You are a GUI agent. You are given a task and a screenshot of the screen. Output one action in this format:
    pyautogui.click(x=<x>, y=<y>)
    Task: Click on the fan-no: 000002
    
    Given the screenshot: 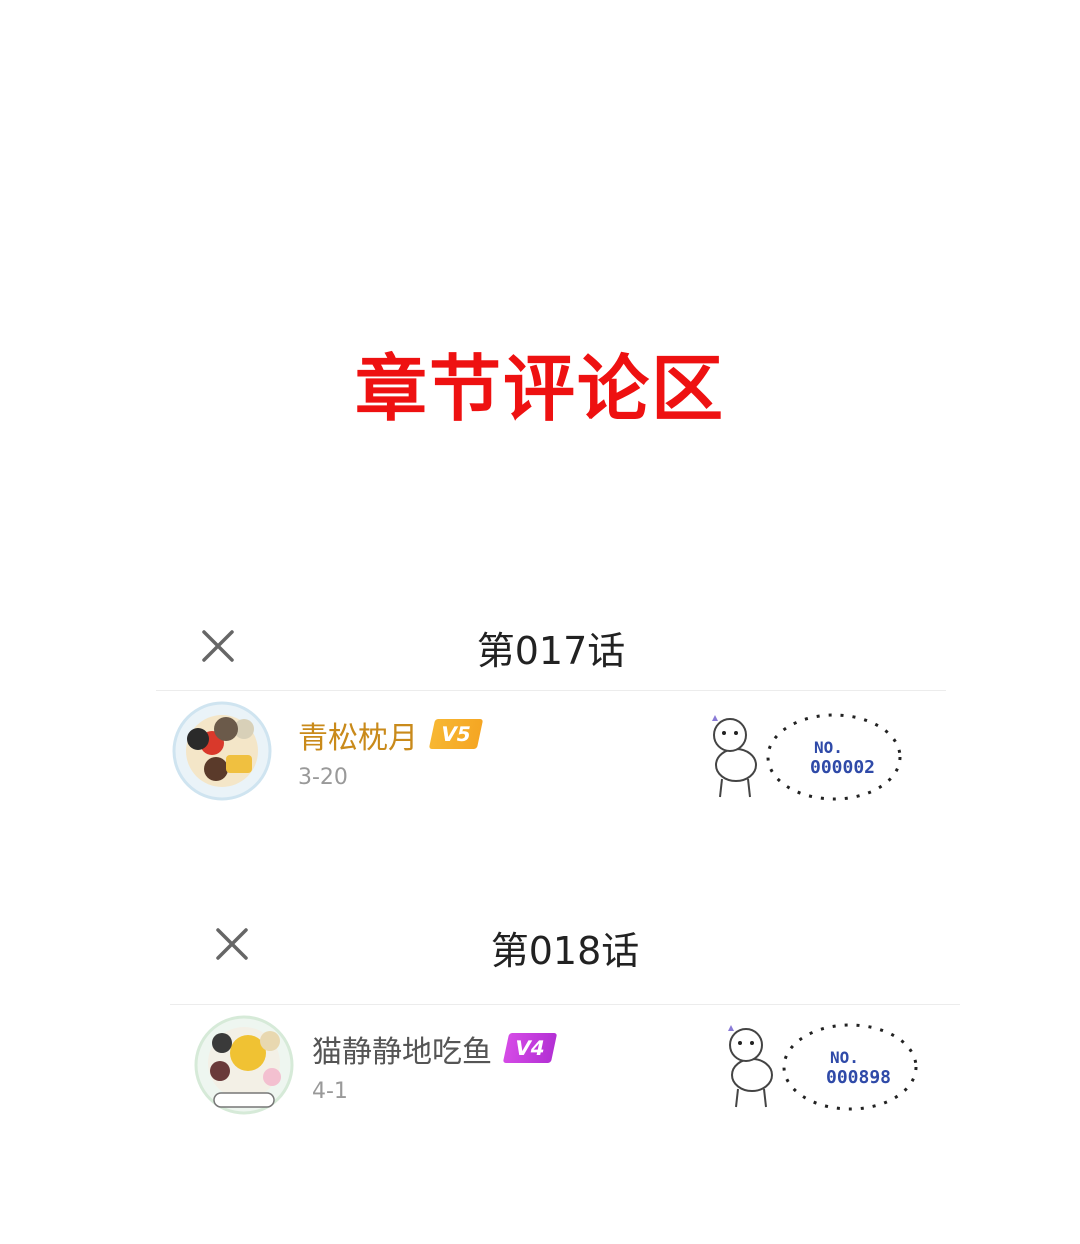 What is the action you would take?
    pyautogui.click(x=842, y=767)
    